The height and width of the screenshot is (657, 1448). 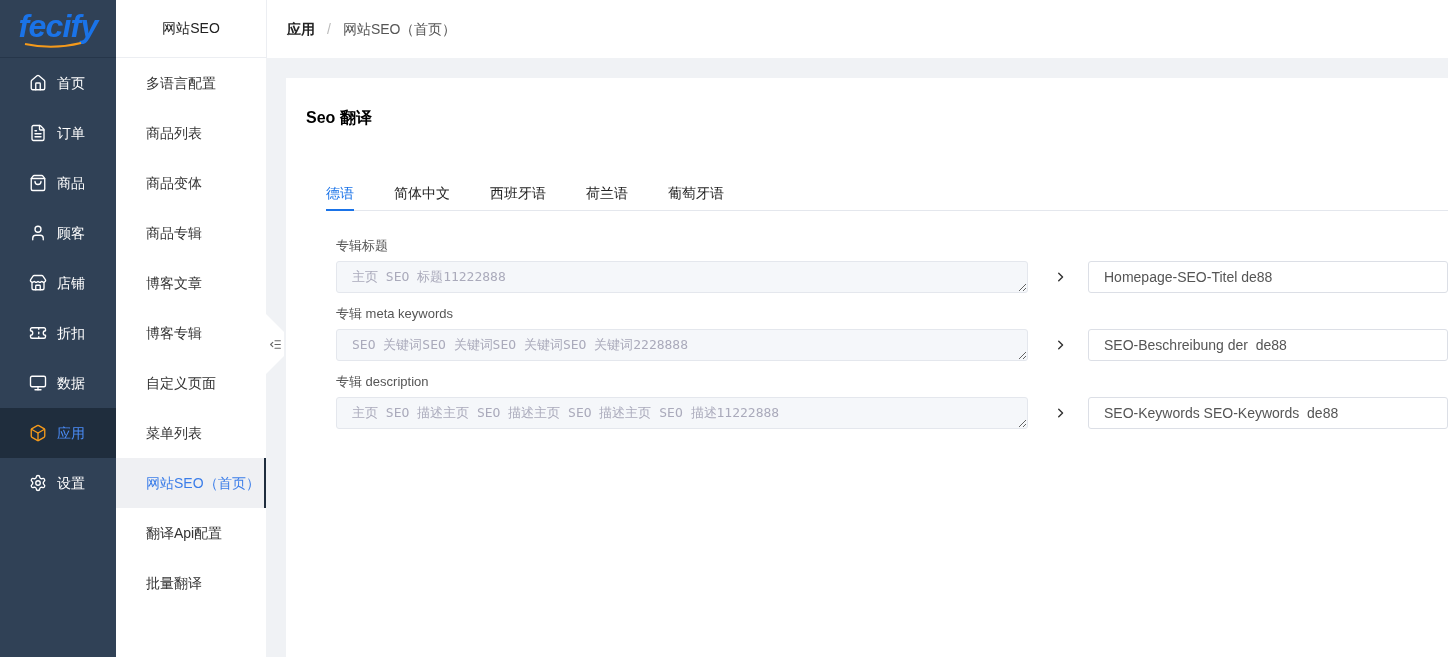 What do you see at coordinates (71, 83) in the screenshot?
I see `nav-label: 首页` at bounding box center [71, 83].